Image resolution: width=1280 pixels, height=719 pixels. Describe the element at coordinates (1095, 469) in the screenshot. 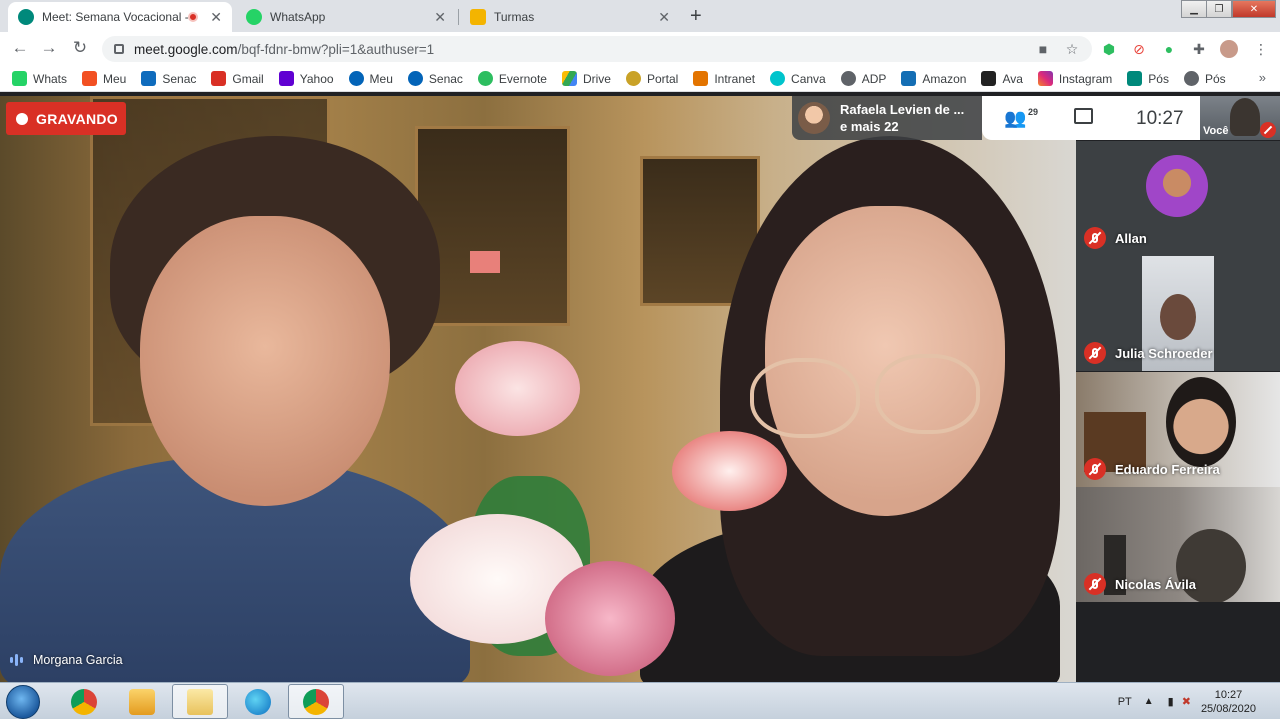

I see `mic-off-icon` at that location.